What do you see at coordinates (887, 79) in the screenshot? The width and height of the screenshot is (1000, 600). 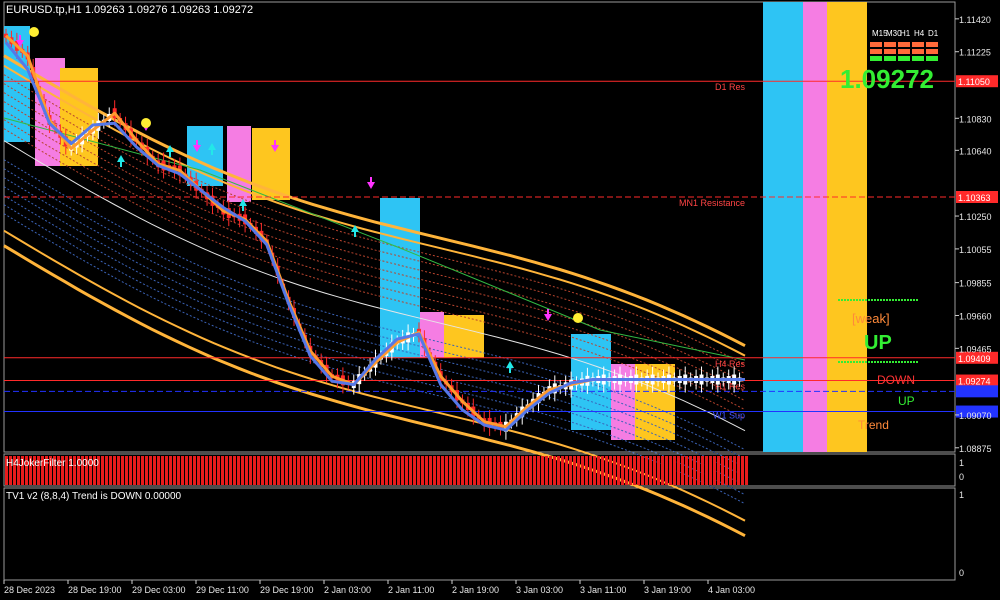 I see `big-price-display: 1.09272` at bounding box center [887, 79].